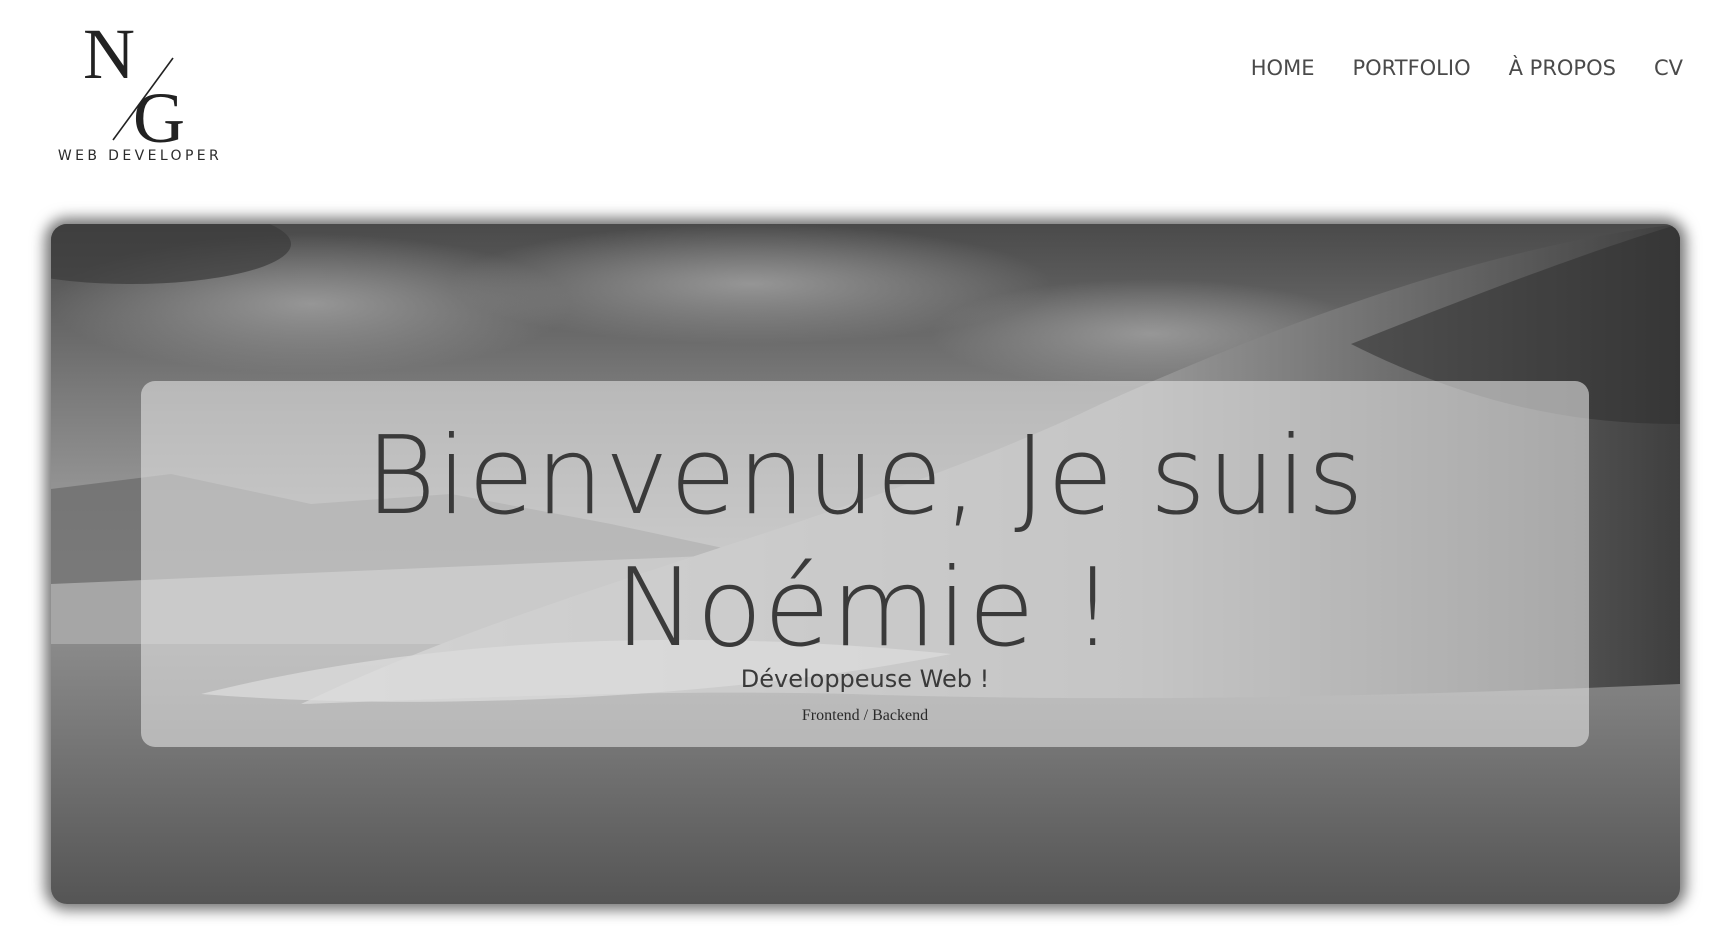 Image resolution: width=1733 pixels, height=926 pixels. I want to click on main-nav: HOME PORTFOLIO À PROPOS CV, so click(1467, 68).